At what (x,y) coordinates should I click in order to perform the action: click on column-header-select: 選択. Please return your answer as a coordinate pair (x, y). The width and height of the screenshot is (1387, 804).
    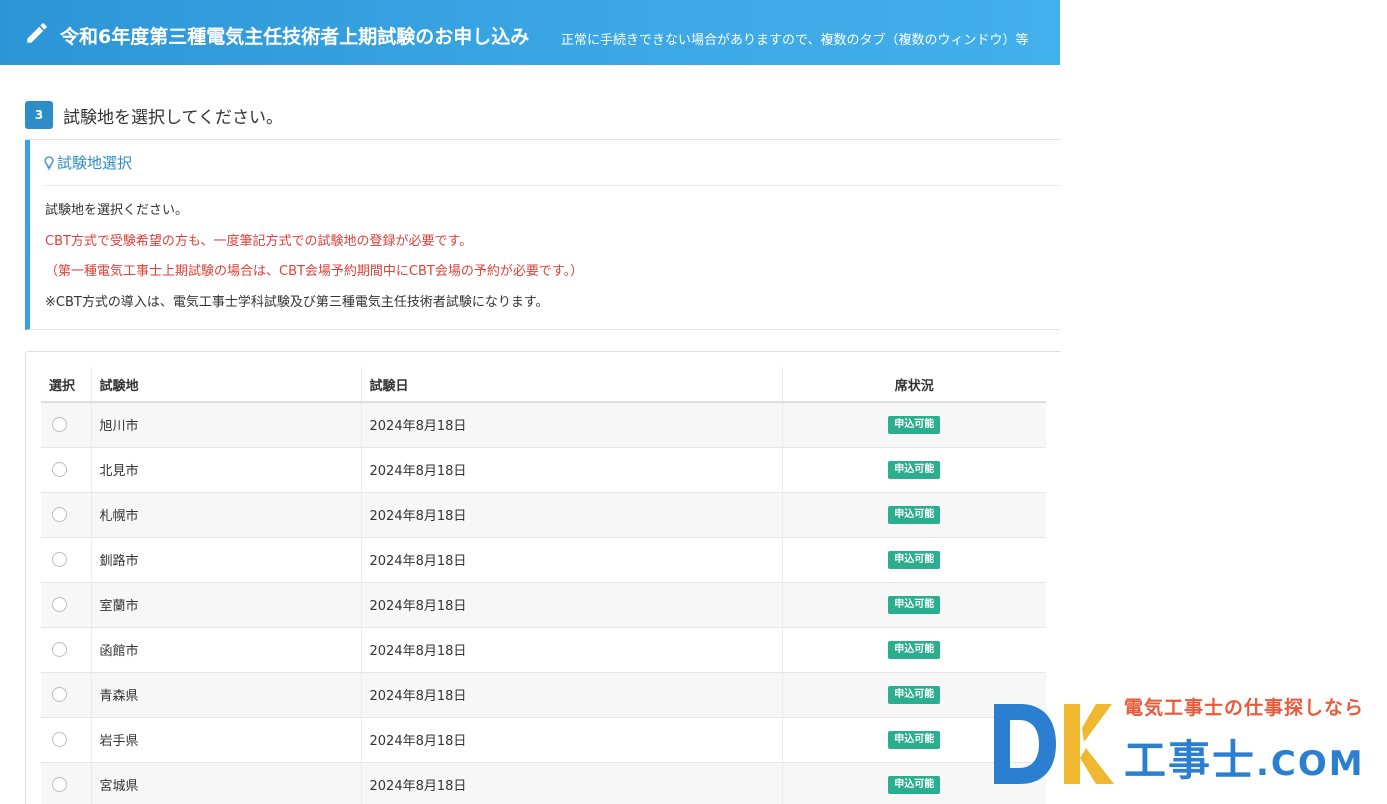
    Looking at the image, I should click on (66, 385).